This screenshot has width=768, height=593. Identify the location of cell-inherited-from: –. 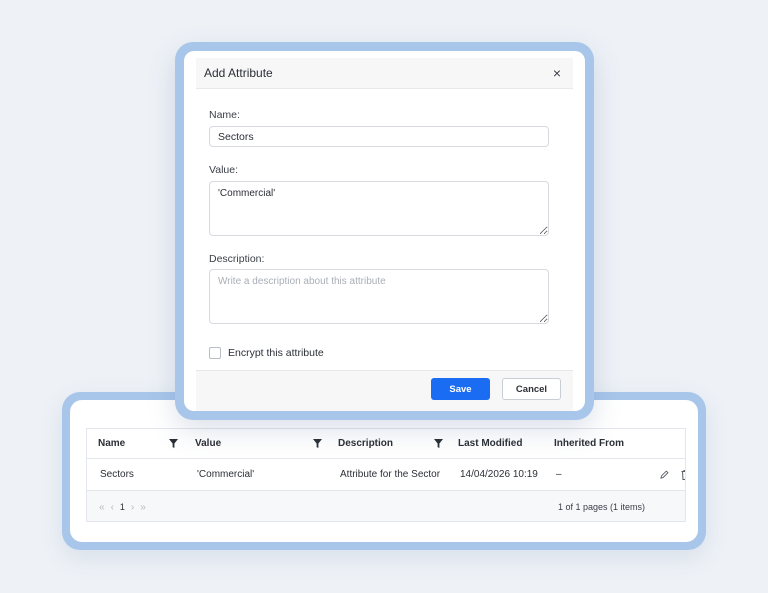
(559, 474).